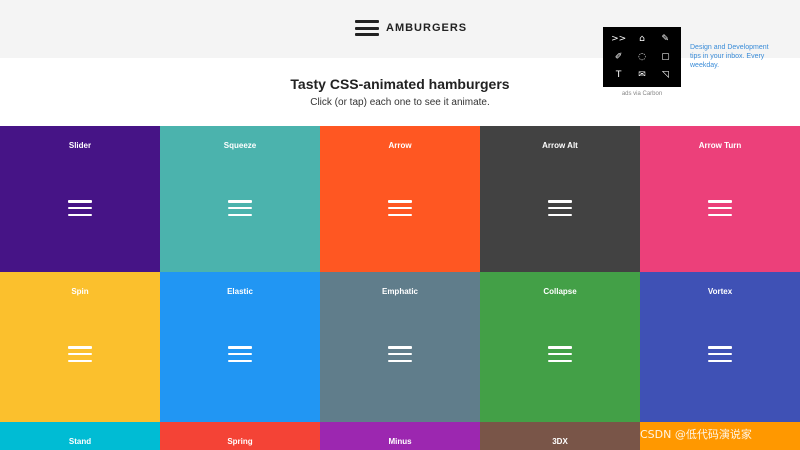  What do you see at coordinates (240, 436) in the screenshot?
I see `hamburger-tile: Spring` at bounding box center [240, 436].